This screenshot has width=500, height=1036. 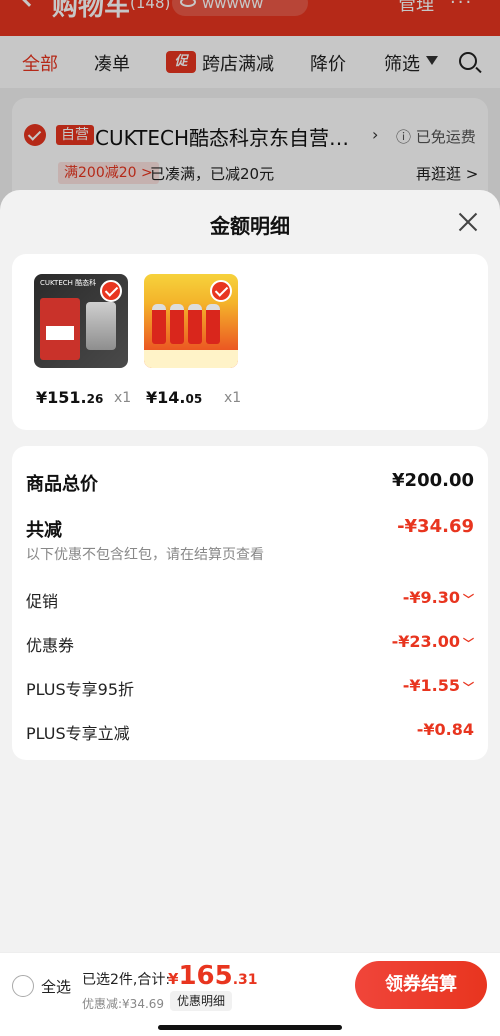 What do you see at coordinates (60, 329) in the screenshot?
I see `product-box-graphic` at bounding box center [60, 329].